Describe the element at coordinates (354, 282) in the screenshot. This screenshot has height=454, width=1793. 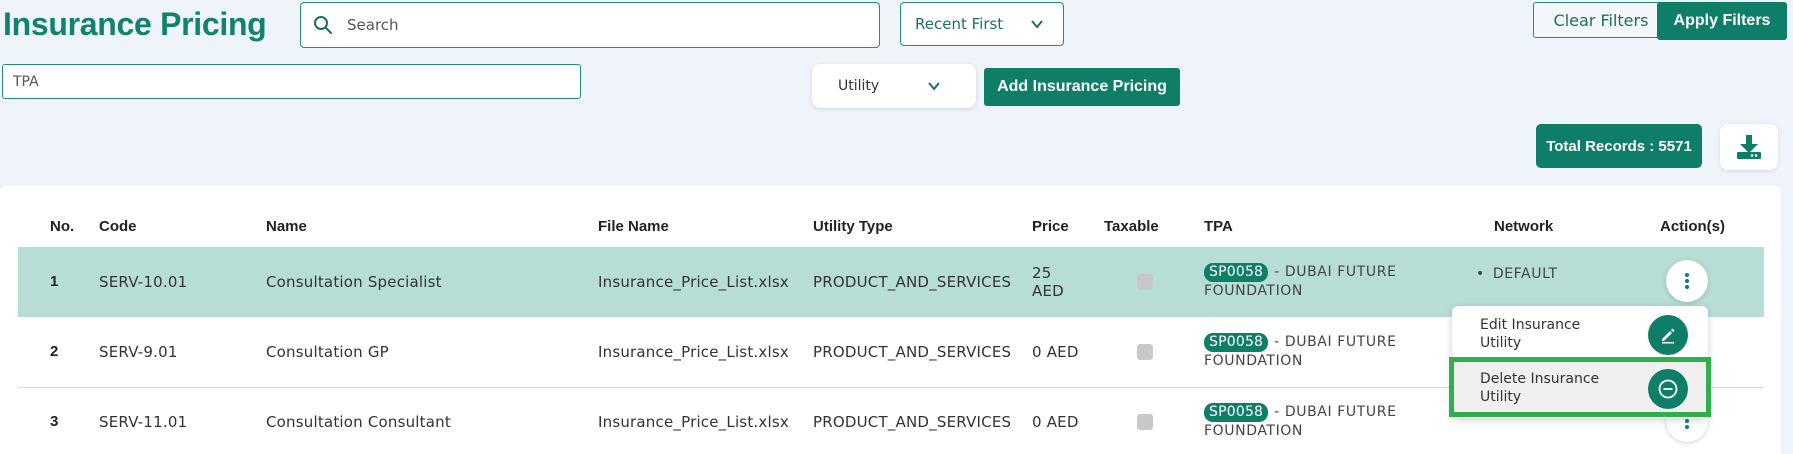
I see `row-name: Consultation Specialist` at that location.